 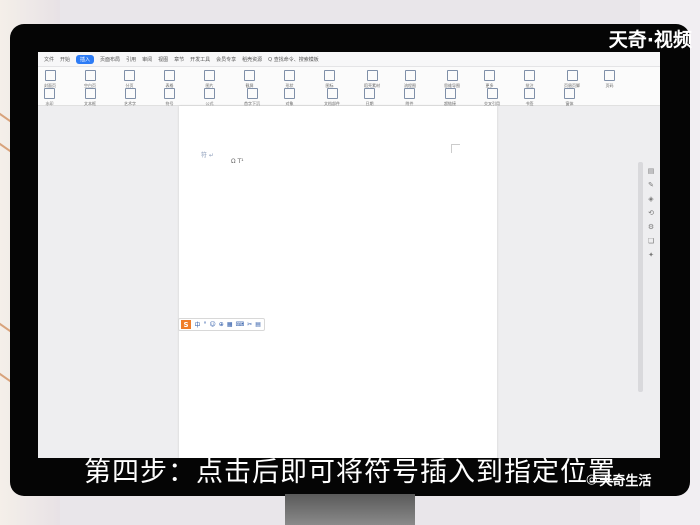 What do you see at coordinates (651, 241) in the screenshot?
I see `sidebar-page-icon: ❏` at bounding box center [651, 241].